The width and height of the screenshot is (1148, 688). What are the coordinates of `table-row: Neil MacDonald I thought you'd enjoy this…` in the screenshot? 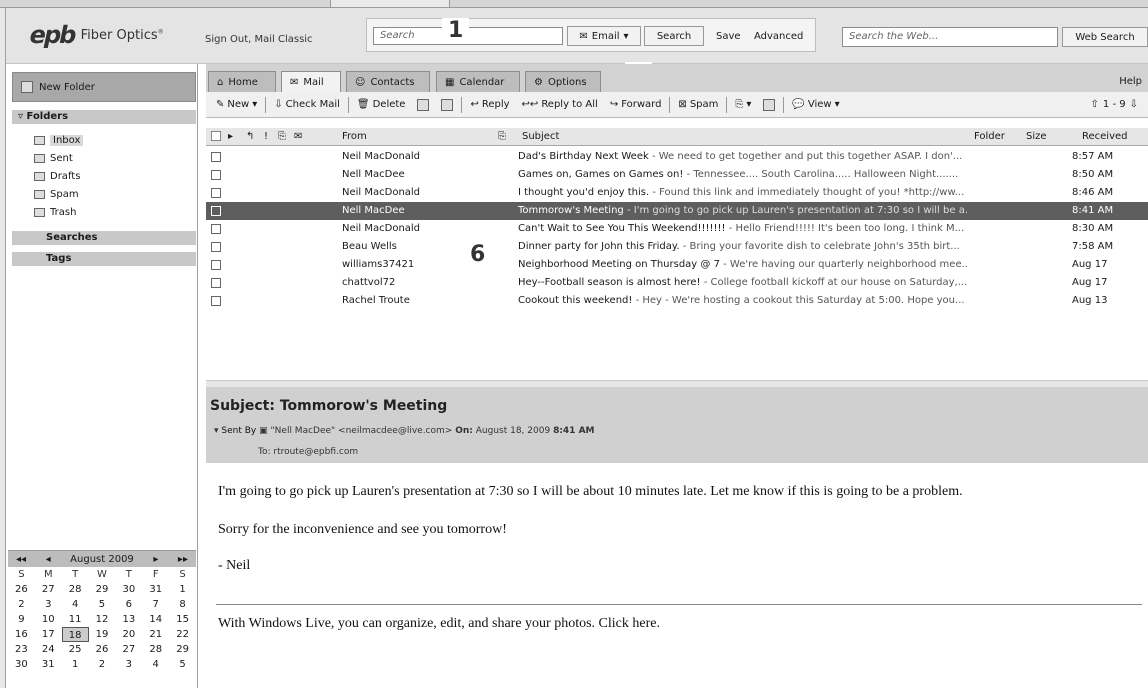 It's located at (677, 193).